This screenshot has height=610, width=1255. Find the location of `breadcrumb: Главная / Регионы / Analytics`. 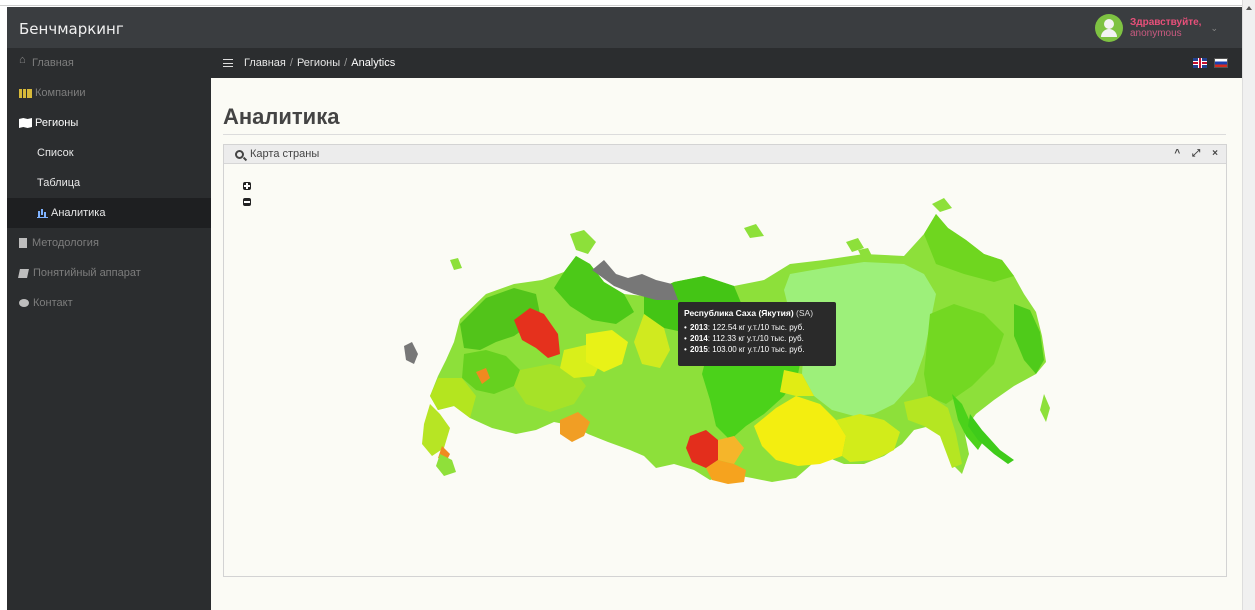

breadcrumb: Главная / Регионы / Analytics is located at coordinates (319, 63).